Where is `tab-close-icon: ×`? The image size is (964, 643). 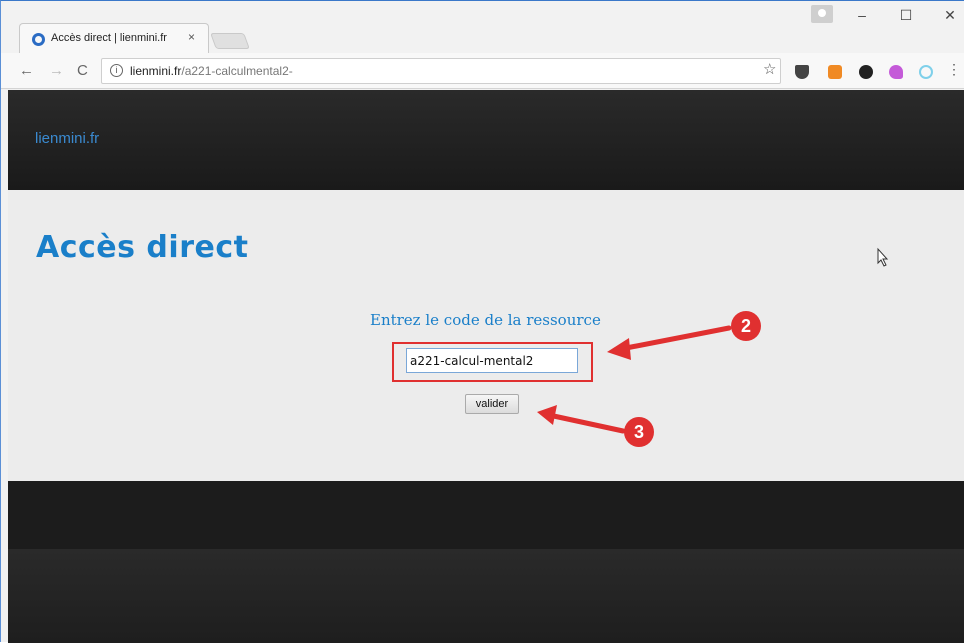
tab-close-icon: × is located at coordinates (191, 37).